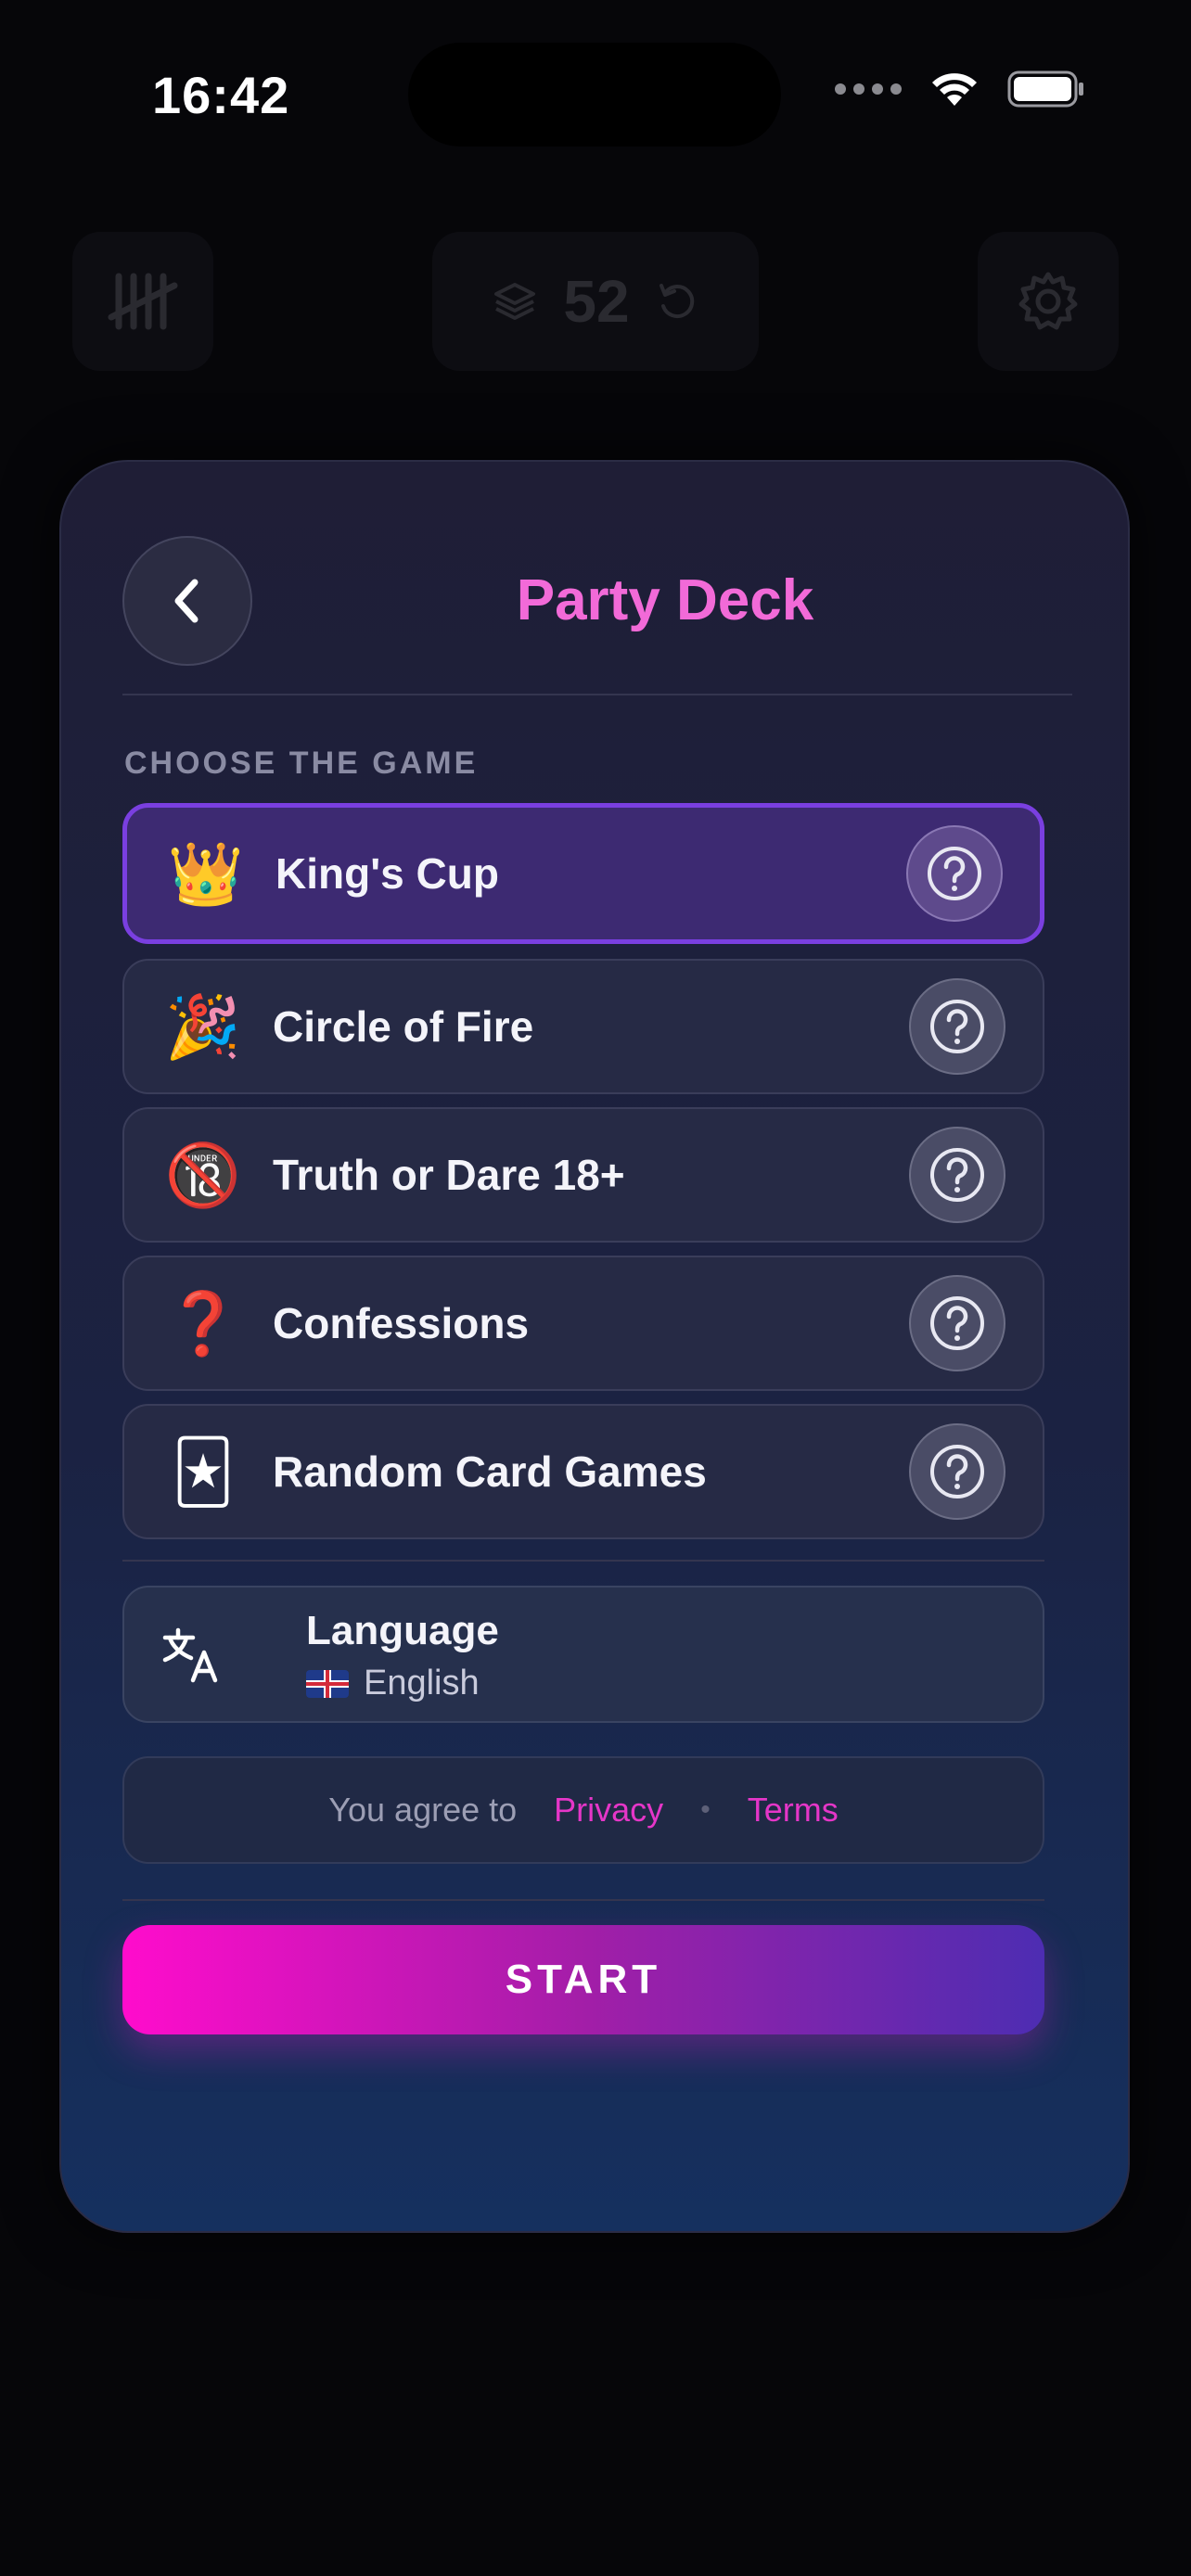  I want to click on game-name: Random Card Games, so click(490, 1471).